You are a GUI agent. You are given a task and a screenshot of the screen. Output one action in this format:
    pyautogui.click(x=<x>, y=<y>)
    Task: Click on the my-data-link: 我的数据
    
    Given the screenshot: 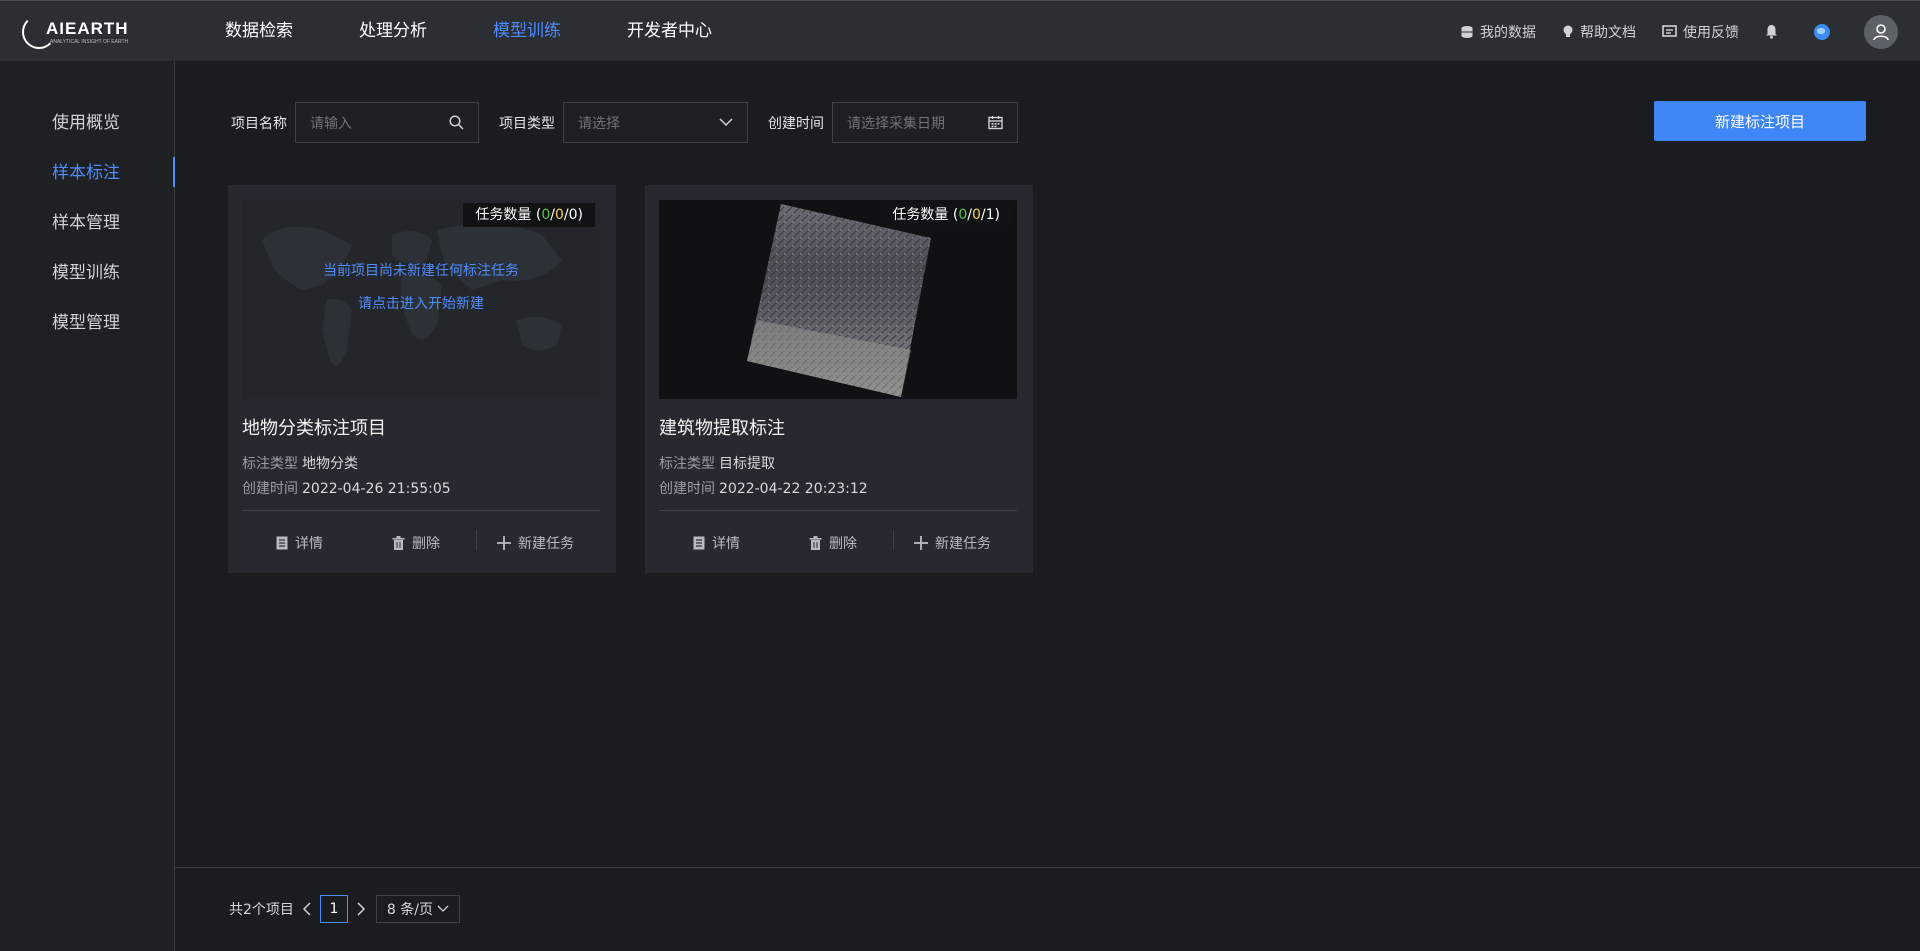 What is the action you would take?
    pyautogui.click(x=1498, y=32)
    